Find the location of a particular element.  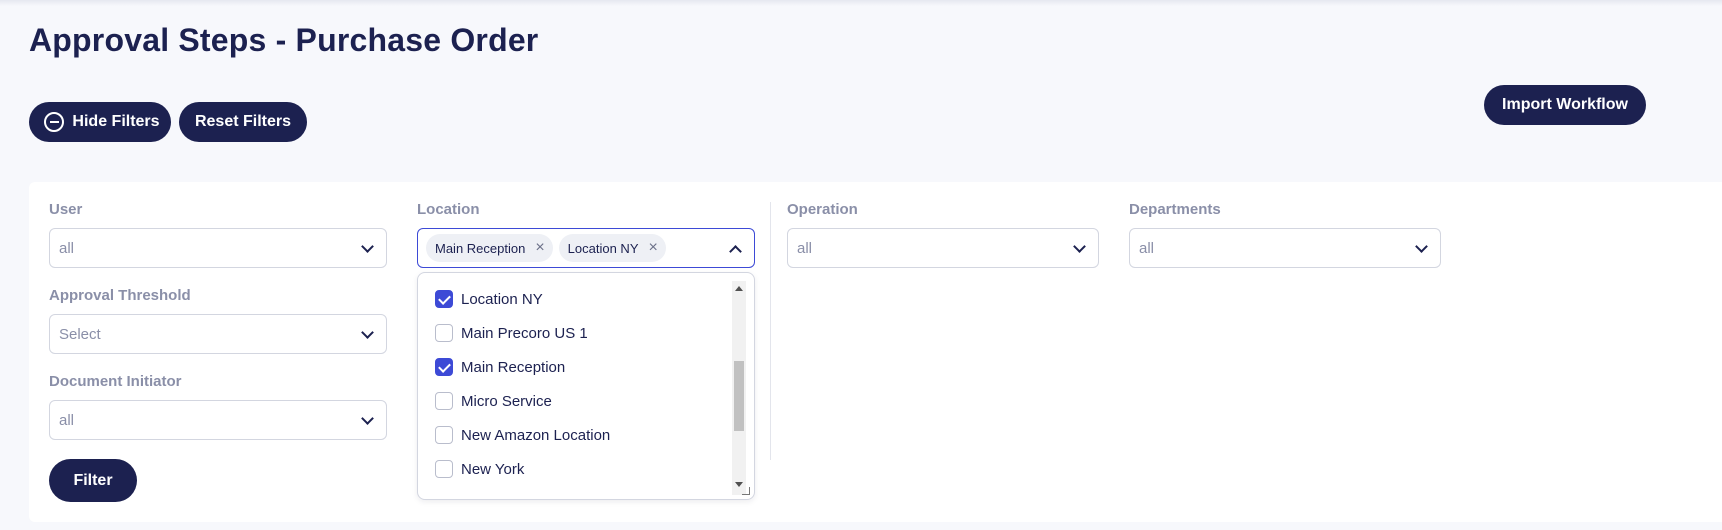

import-workflow-button: Import Workflow is located at coordinates (1565, 105).